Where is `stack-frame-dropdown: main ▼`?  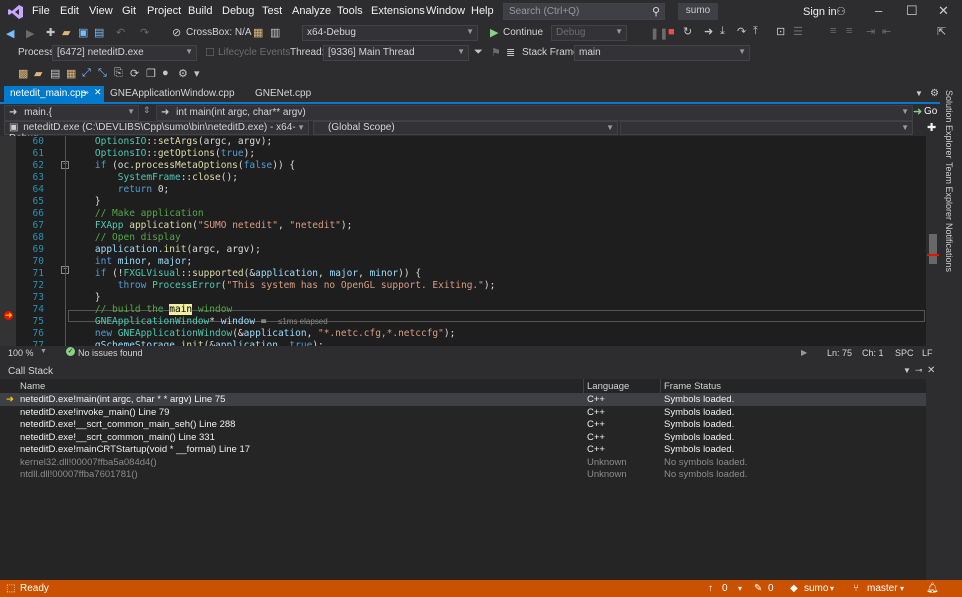 stack-frame-dropdown: main ▼ is located at coordinates (662, 53).